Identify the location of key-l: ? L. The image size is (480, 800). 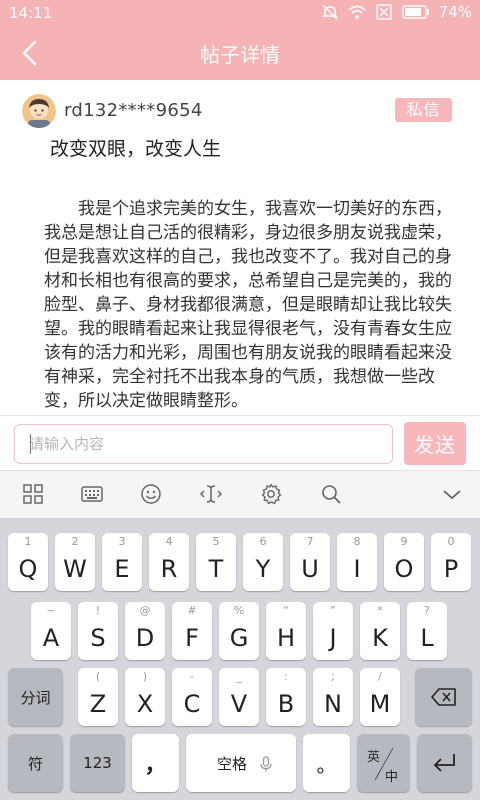
(427, 631).